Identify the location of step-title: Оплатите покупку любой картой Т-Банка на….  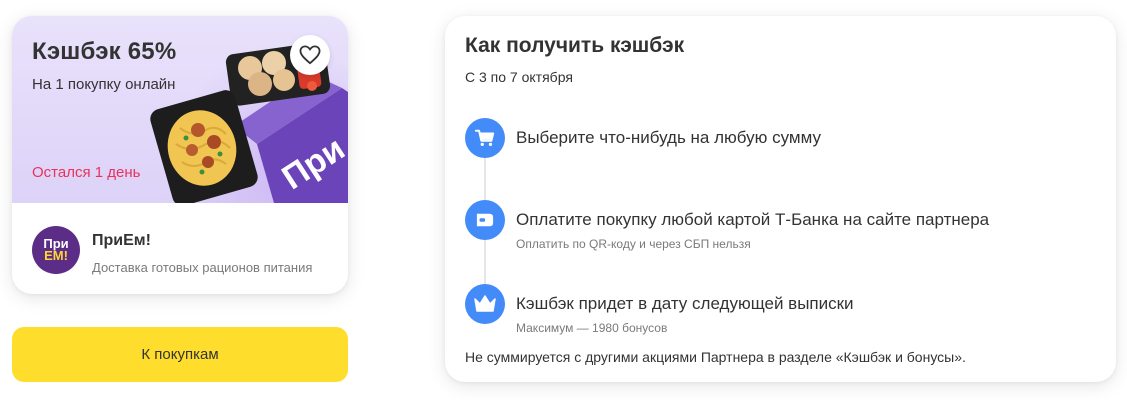
(753, 219).